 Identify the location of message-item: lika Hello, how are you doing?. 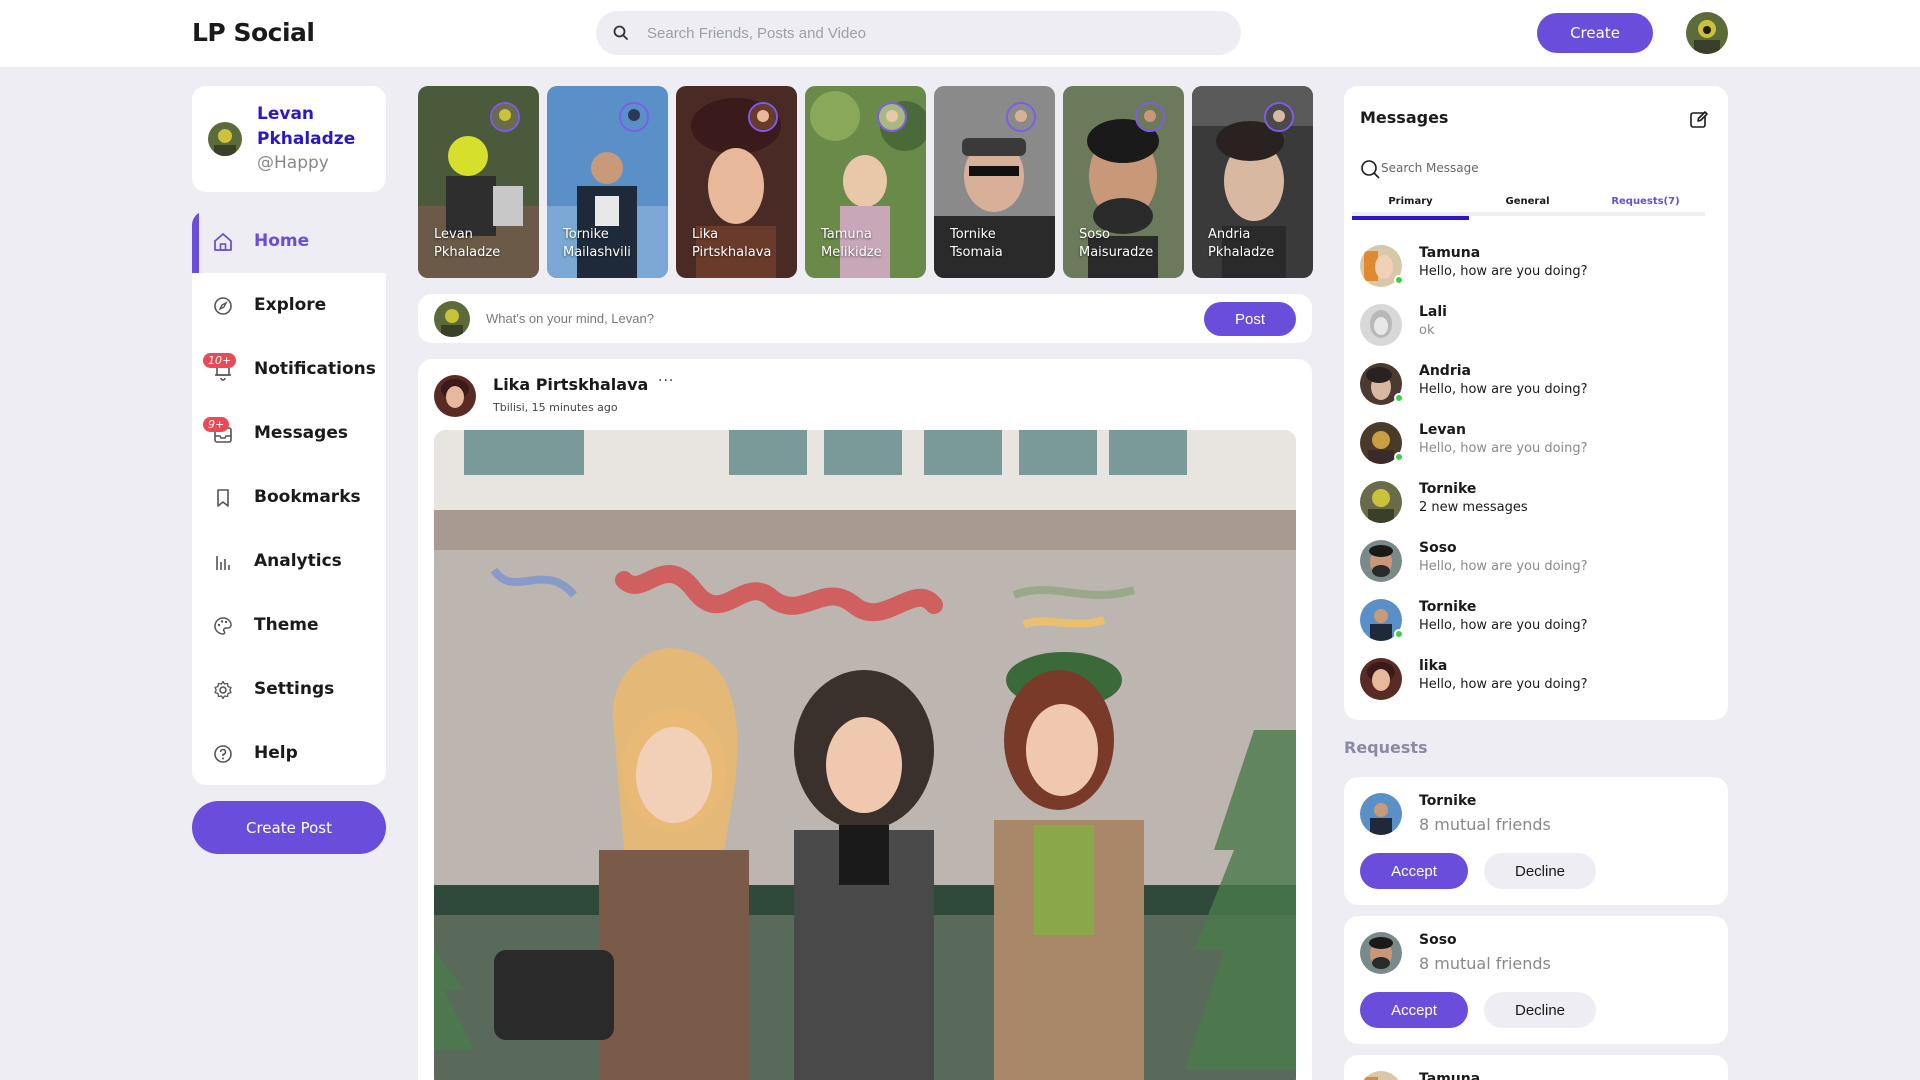
(1535, 679).